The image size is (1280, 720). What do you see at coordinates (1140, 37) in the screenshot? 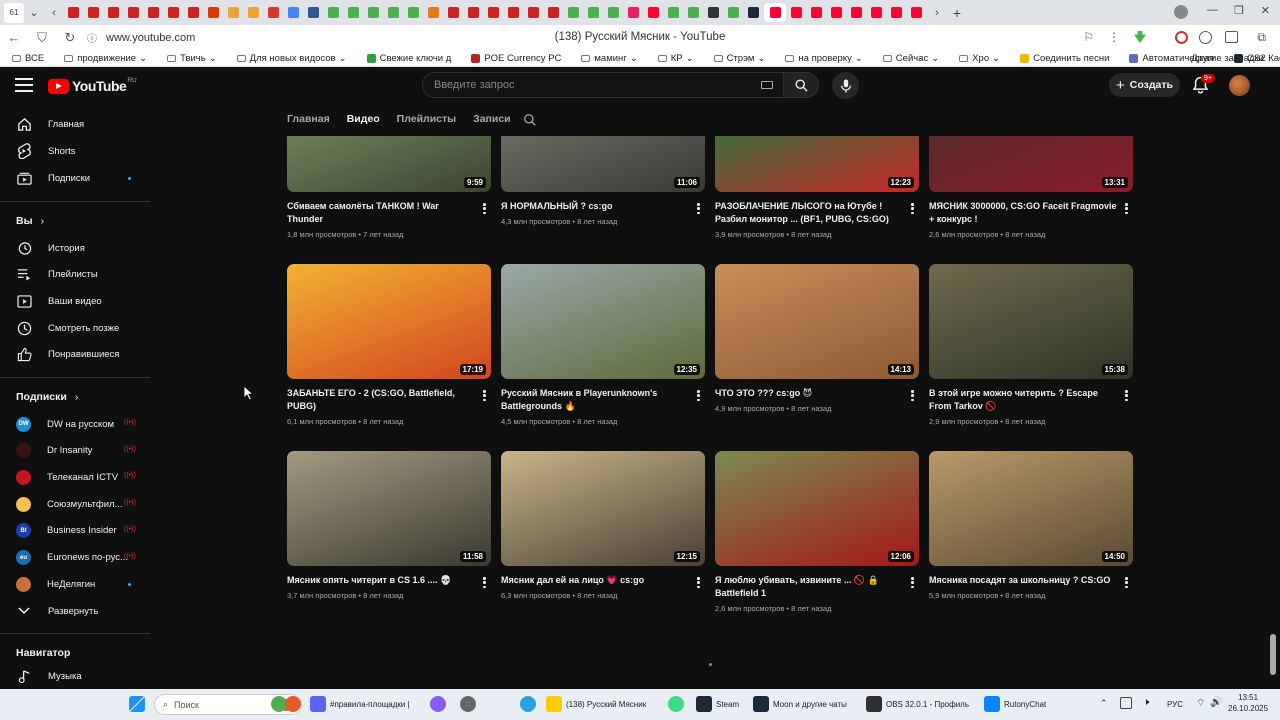
I see `download-icon` at bounding box center [1140, 37].